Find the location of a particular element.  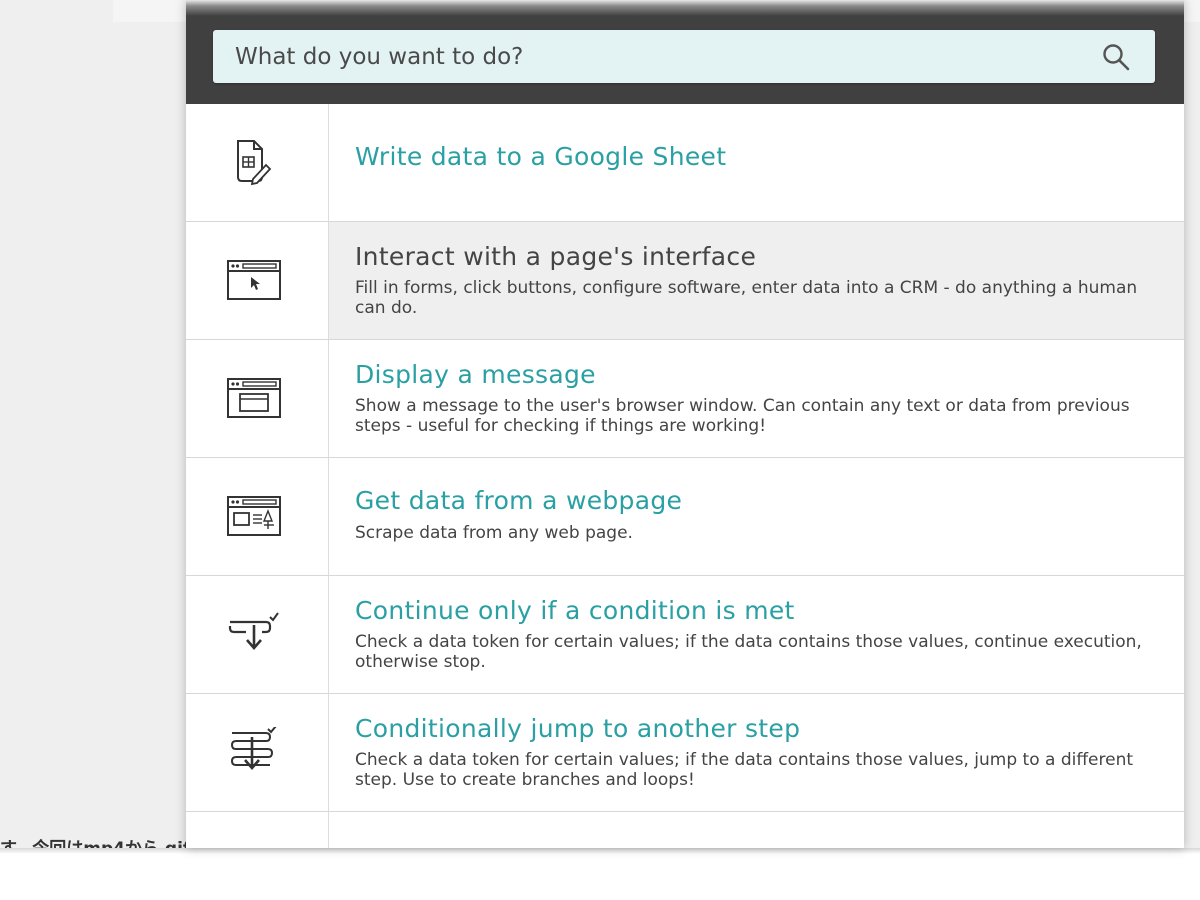

action-title: Interact with a page's interface is located at coordinates (555, 256).